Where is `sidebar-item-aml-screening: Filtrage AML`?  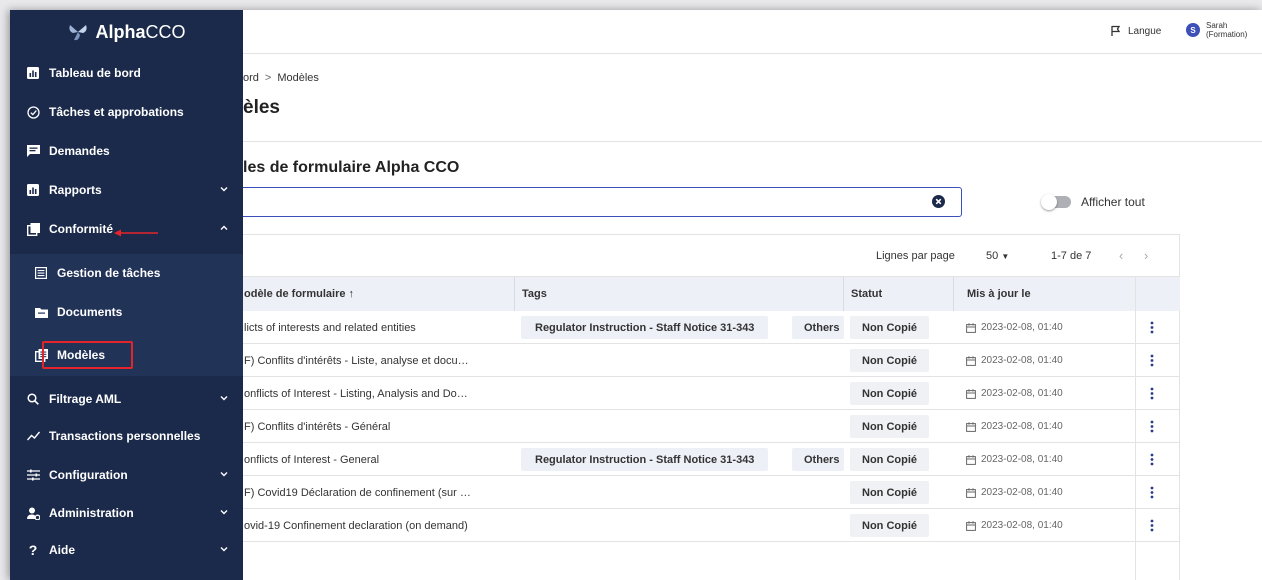
sidebar-item-aml-screening: Filtrage AML is located at coordinates (126, 399).